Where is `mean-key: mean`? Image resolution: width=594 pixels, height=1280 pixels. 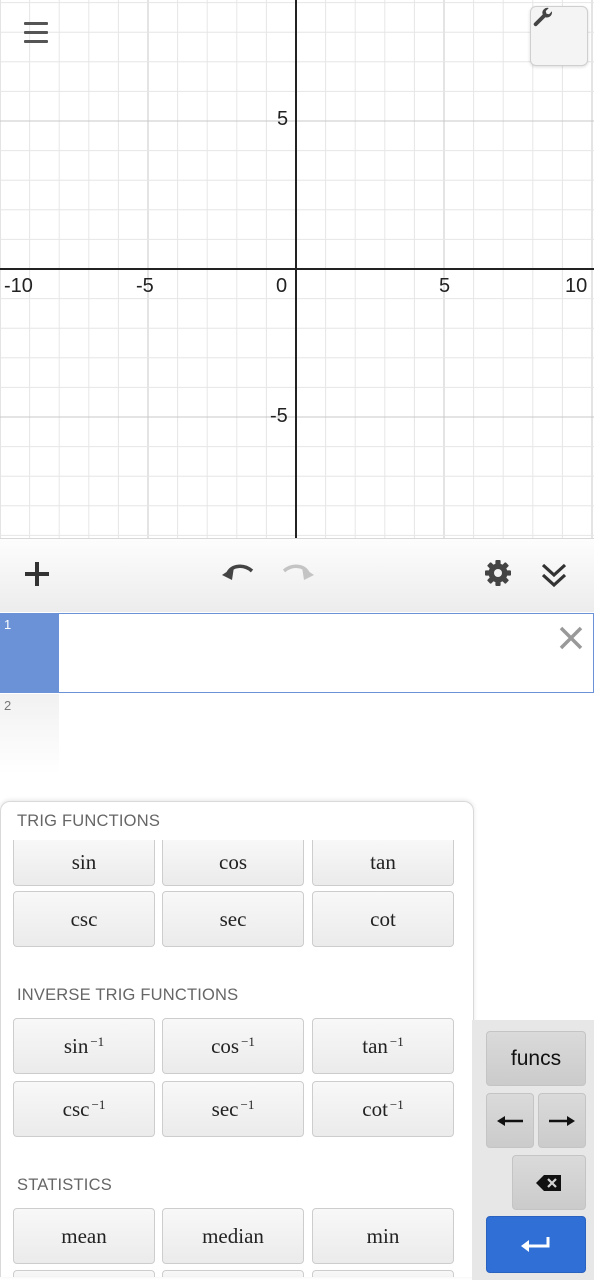
mean-key: mean is located at coordinates (84, 1236).